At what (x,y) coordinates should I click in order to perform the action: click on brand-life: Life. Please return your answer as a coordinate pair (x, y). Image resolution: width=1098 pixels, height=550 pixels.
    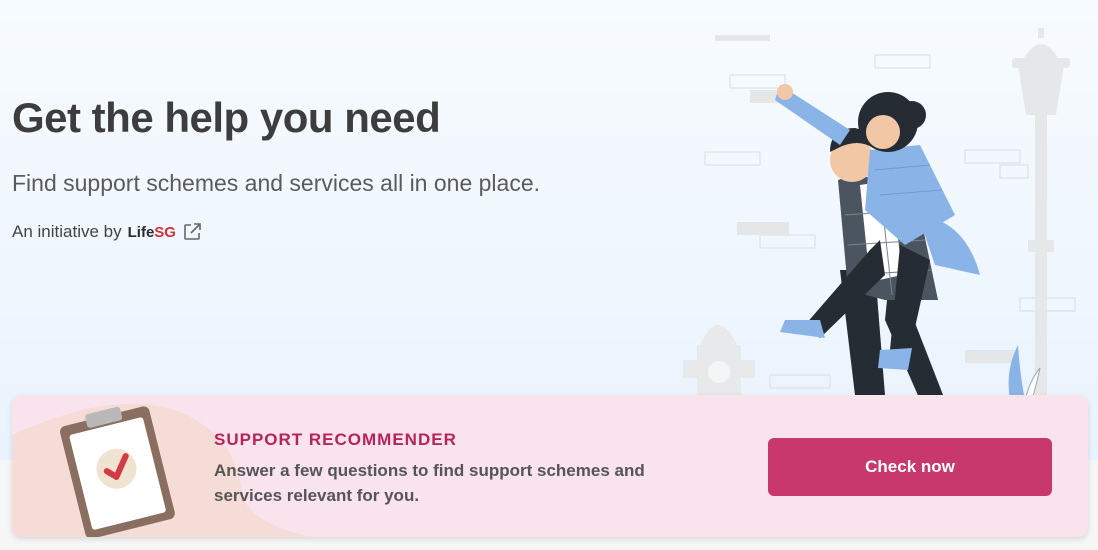
    Looking at the image, I should click on (141, 232).